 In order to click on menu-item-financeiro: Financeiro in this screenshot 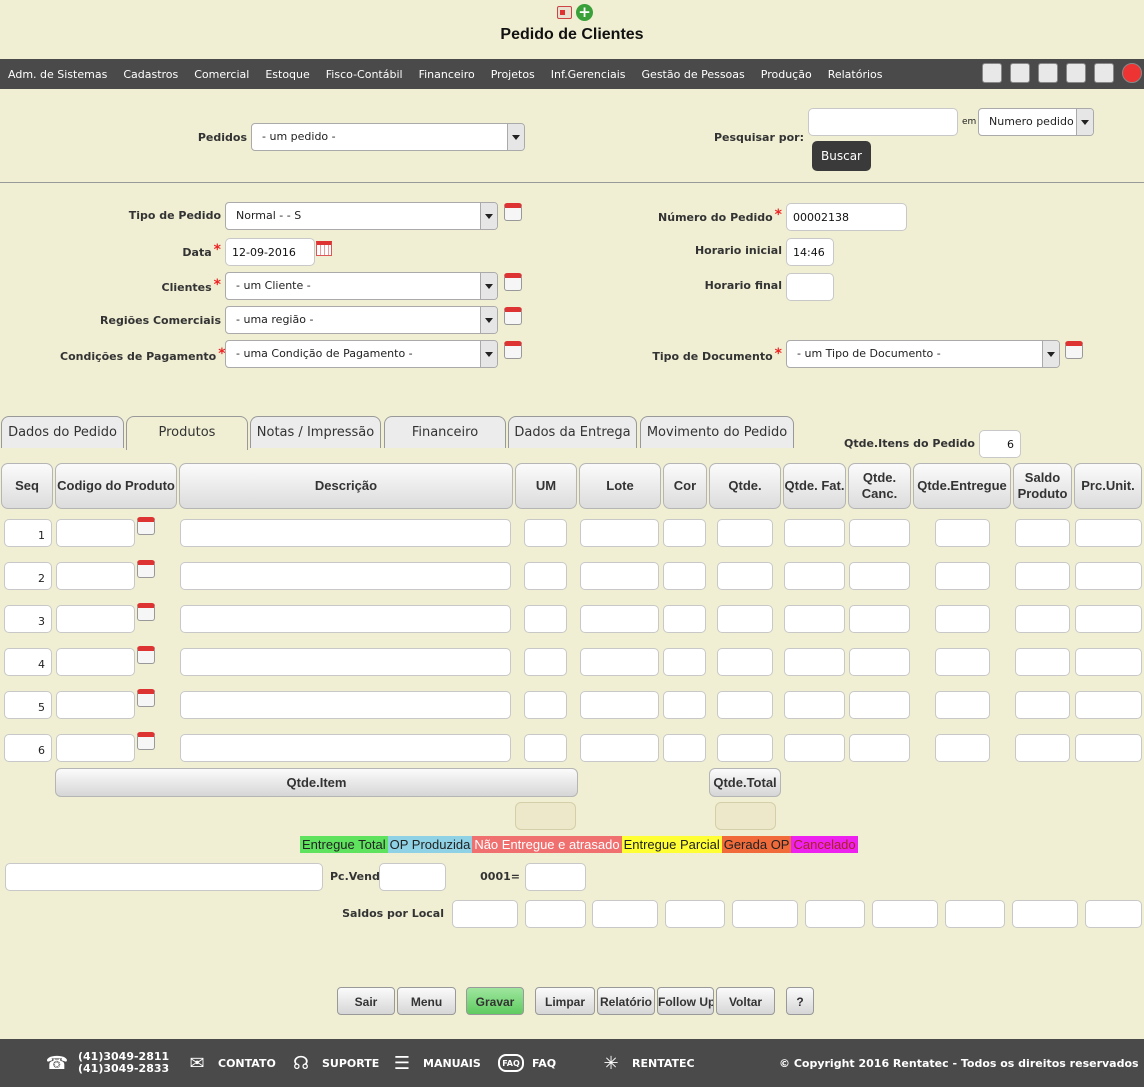, I will do `click(447, 74)`.